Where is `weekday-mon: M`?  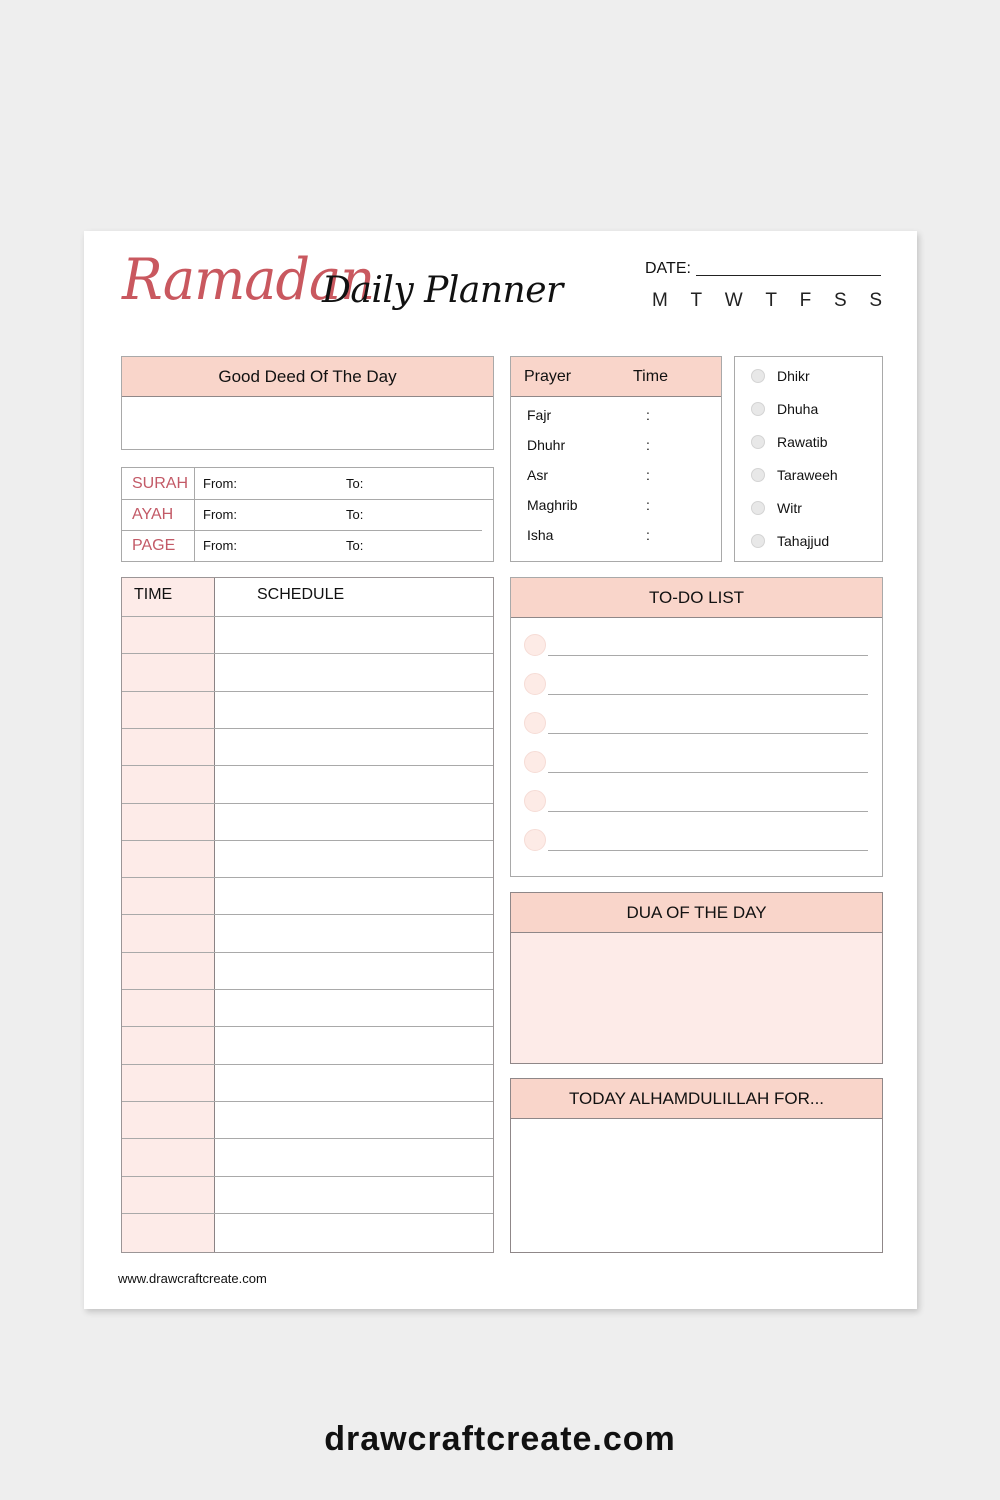
weekday-mon: M is located at coordinates (660, 301).